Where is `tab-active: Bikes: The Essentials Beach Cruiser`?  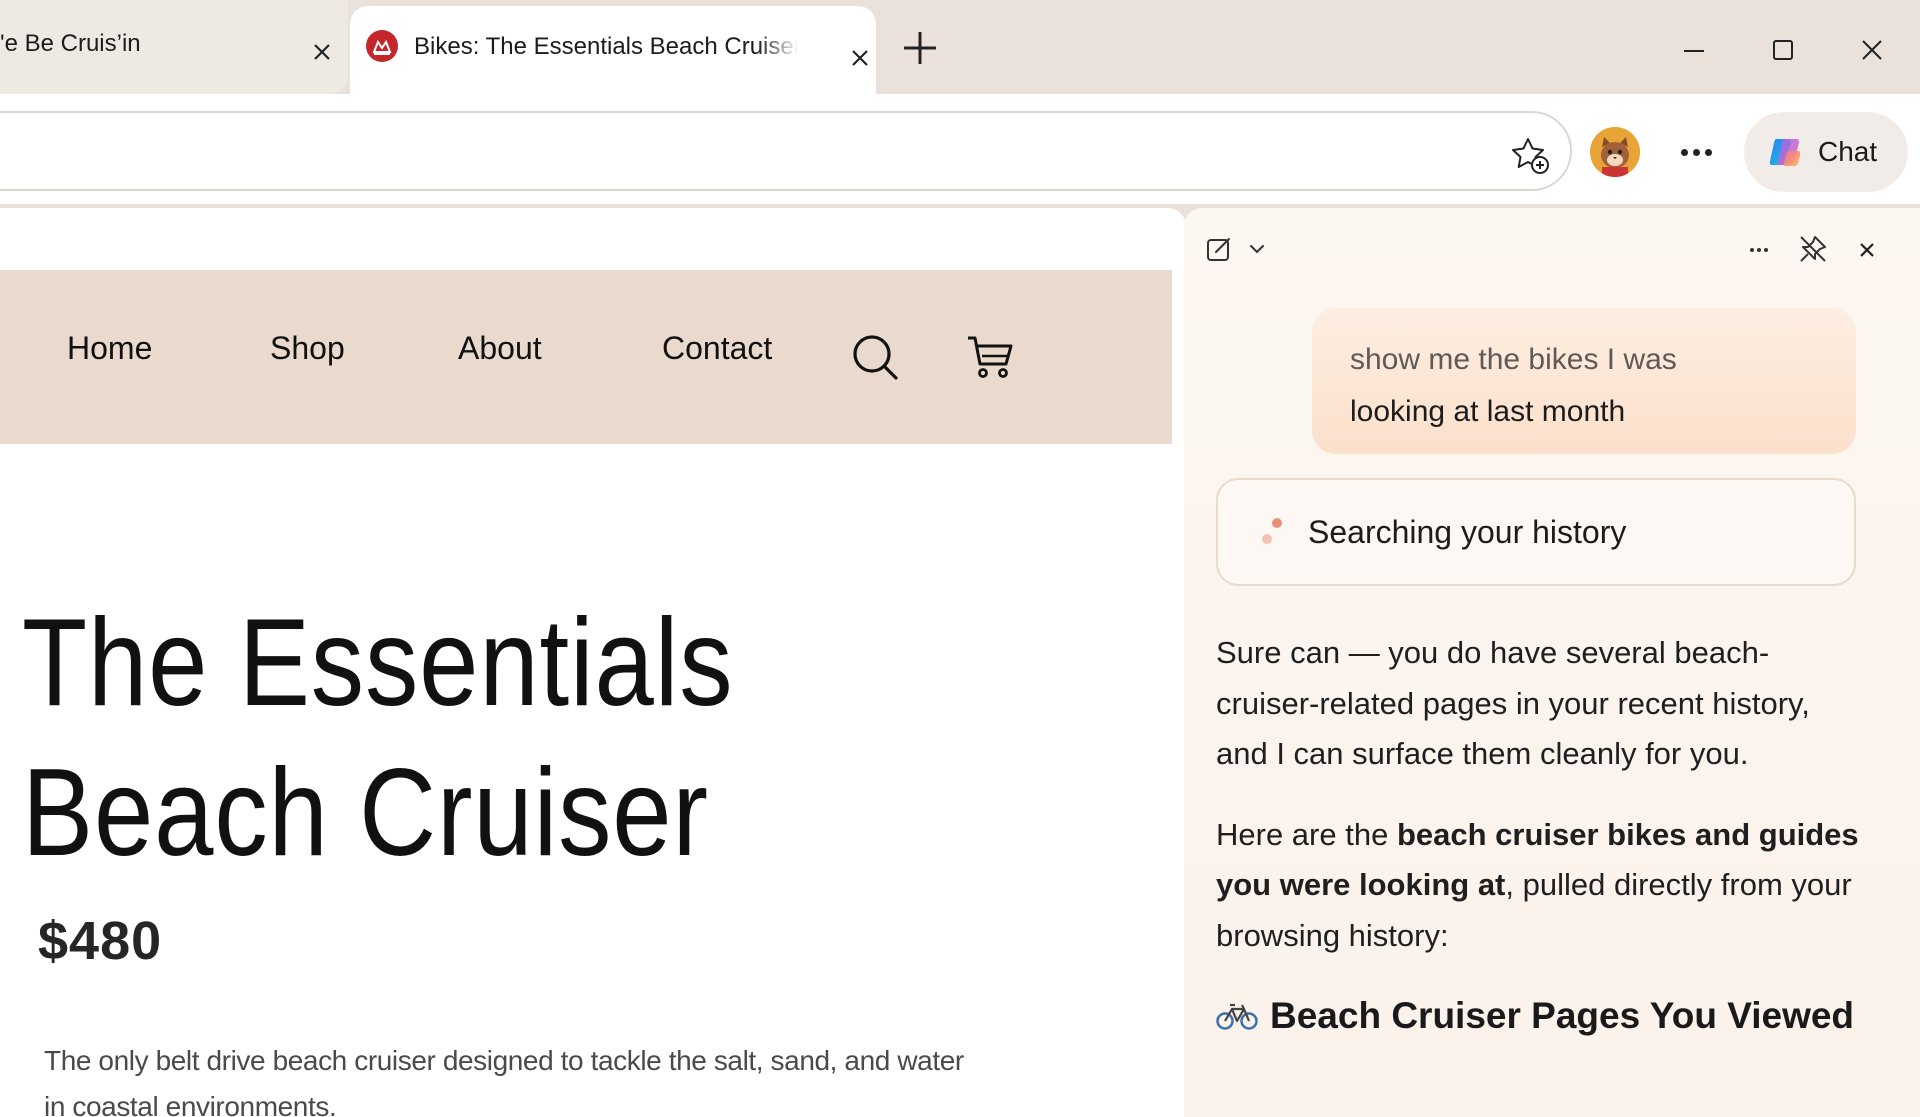
tab-active: Bikes: The Essentials Beach Cruiser is located at coordinates (613, 50).